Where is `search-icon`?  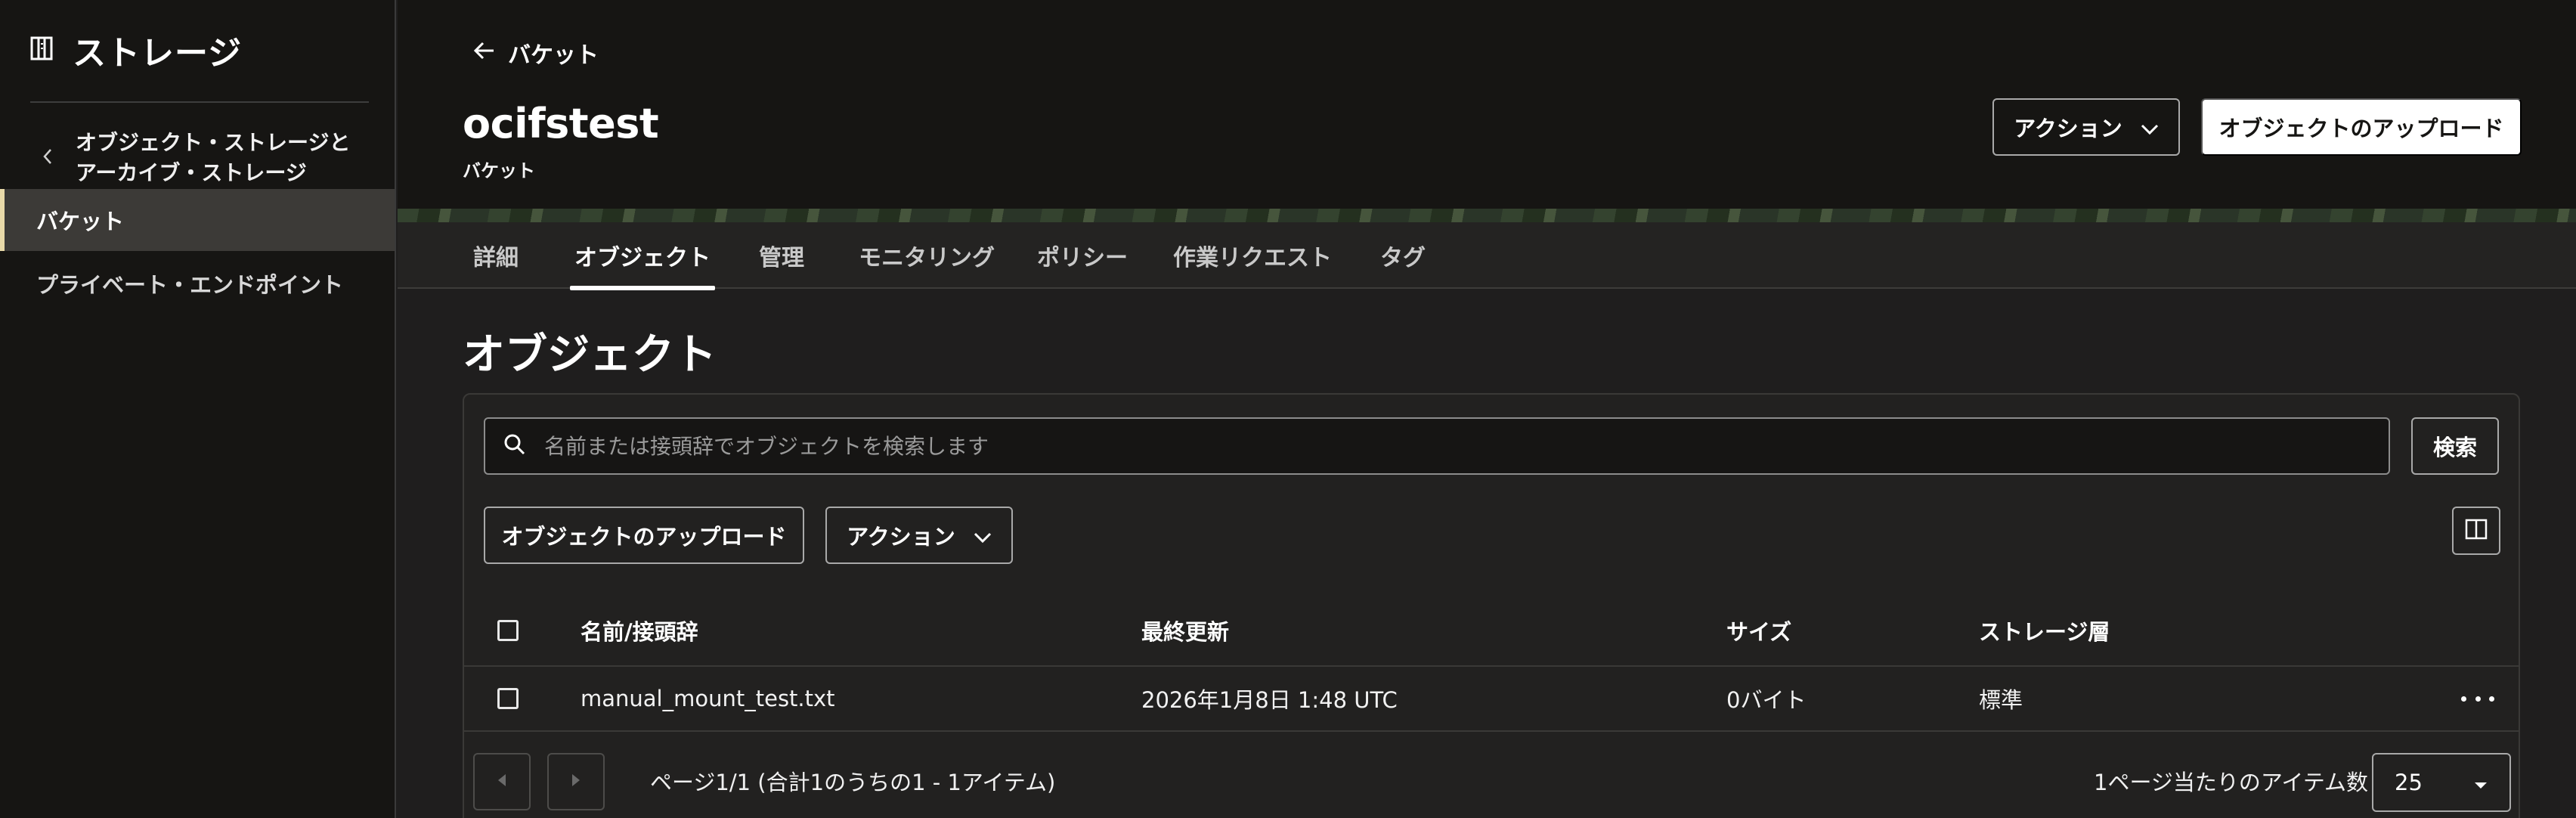 search-icon is located at coordinates (514, 446).